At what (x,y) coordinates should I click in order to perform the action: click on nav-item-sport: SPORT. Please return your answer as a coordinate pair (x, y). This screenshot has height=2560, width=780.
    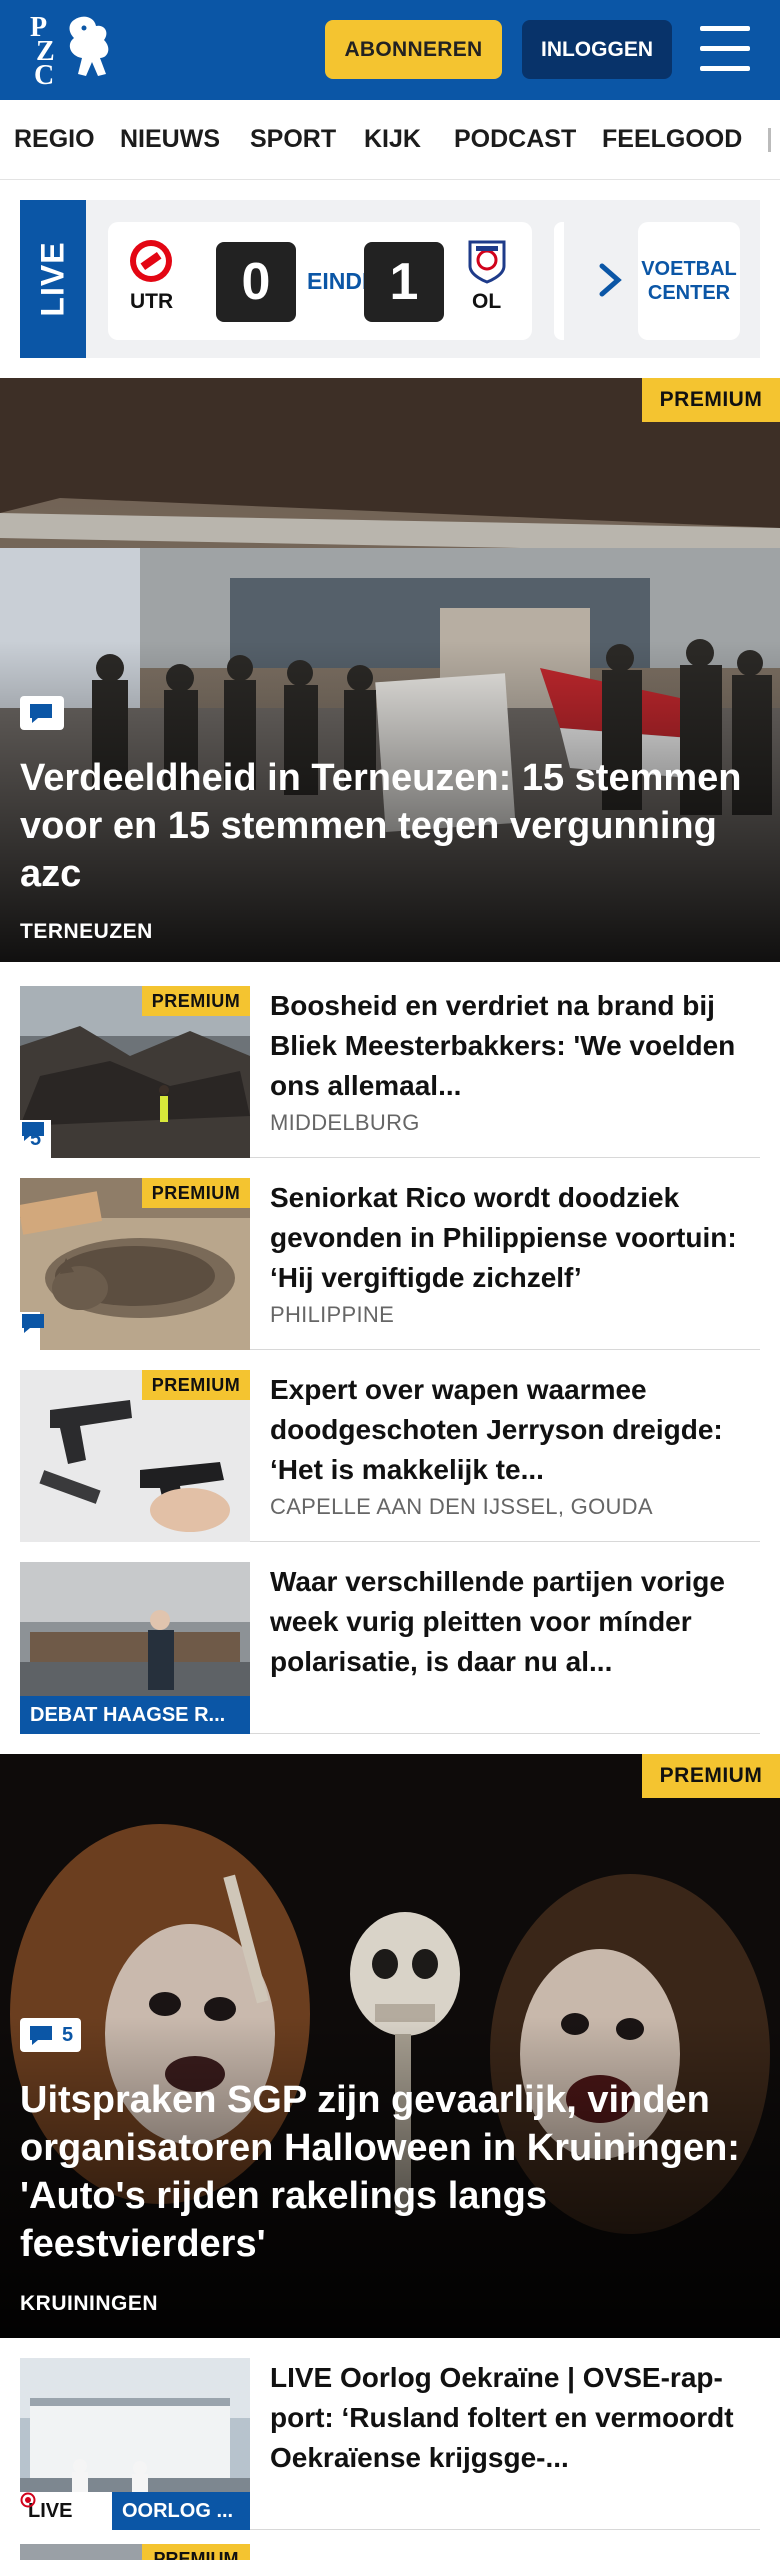
    Looking at the image, I should click on (293, 139).